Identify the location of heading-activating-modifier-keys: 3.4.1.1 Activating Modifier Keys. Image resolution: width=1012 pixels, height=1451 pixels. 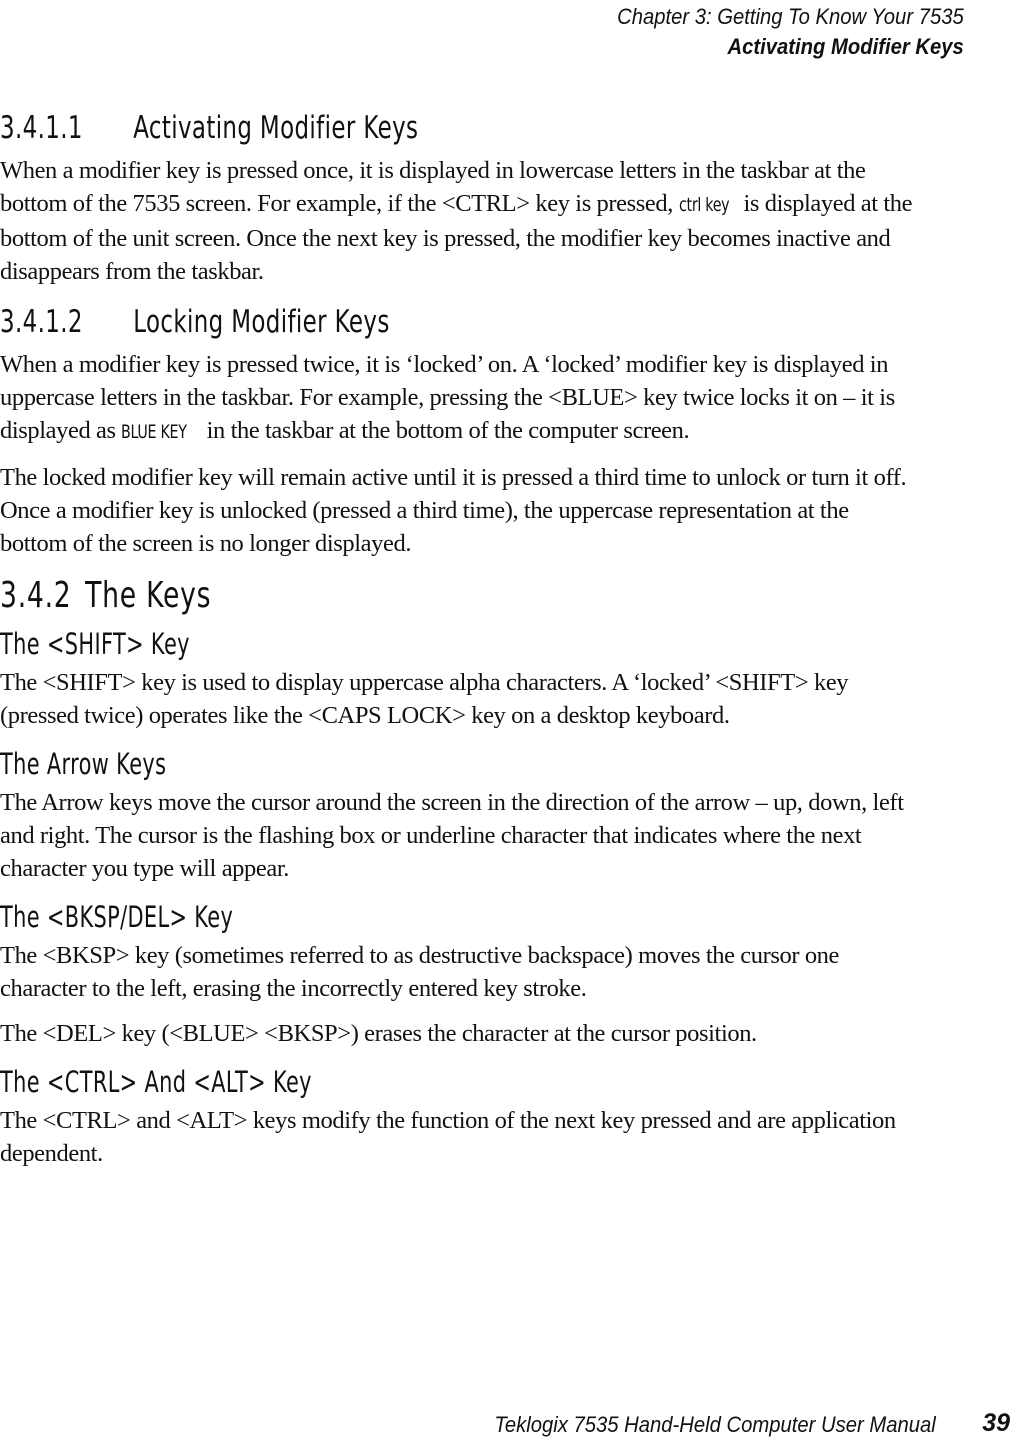
(338, 128).